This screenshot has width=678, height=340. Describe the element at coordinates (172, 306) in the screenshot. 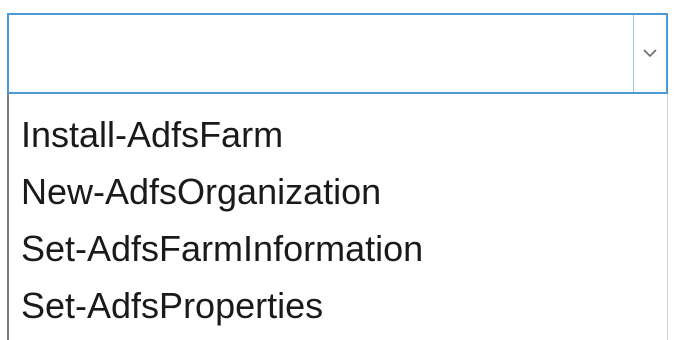

I see `option-set-adfsproperties: Set-AdfsProperties` at that location.